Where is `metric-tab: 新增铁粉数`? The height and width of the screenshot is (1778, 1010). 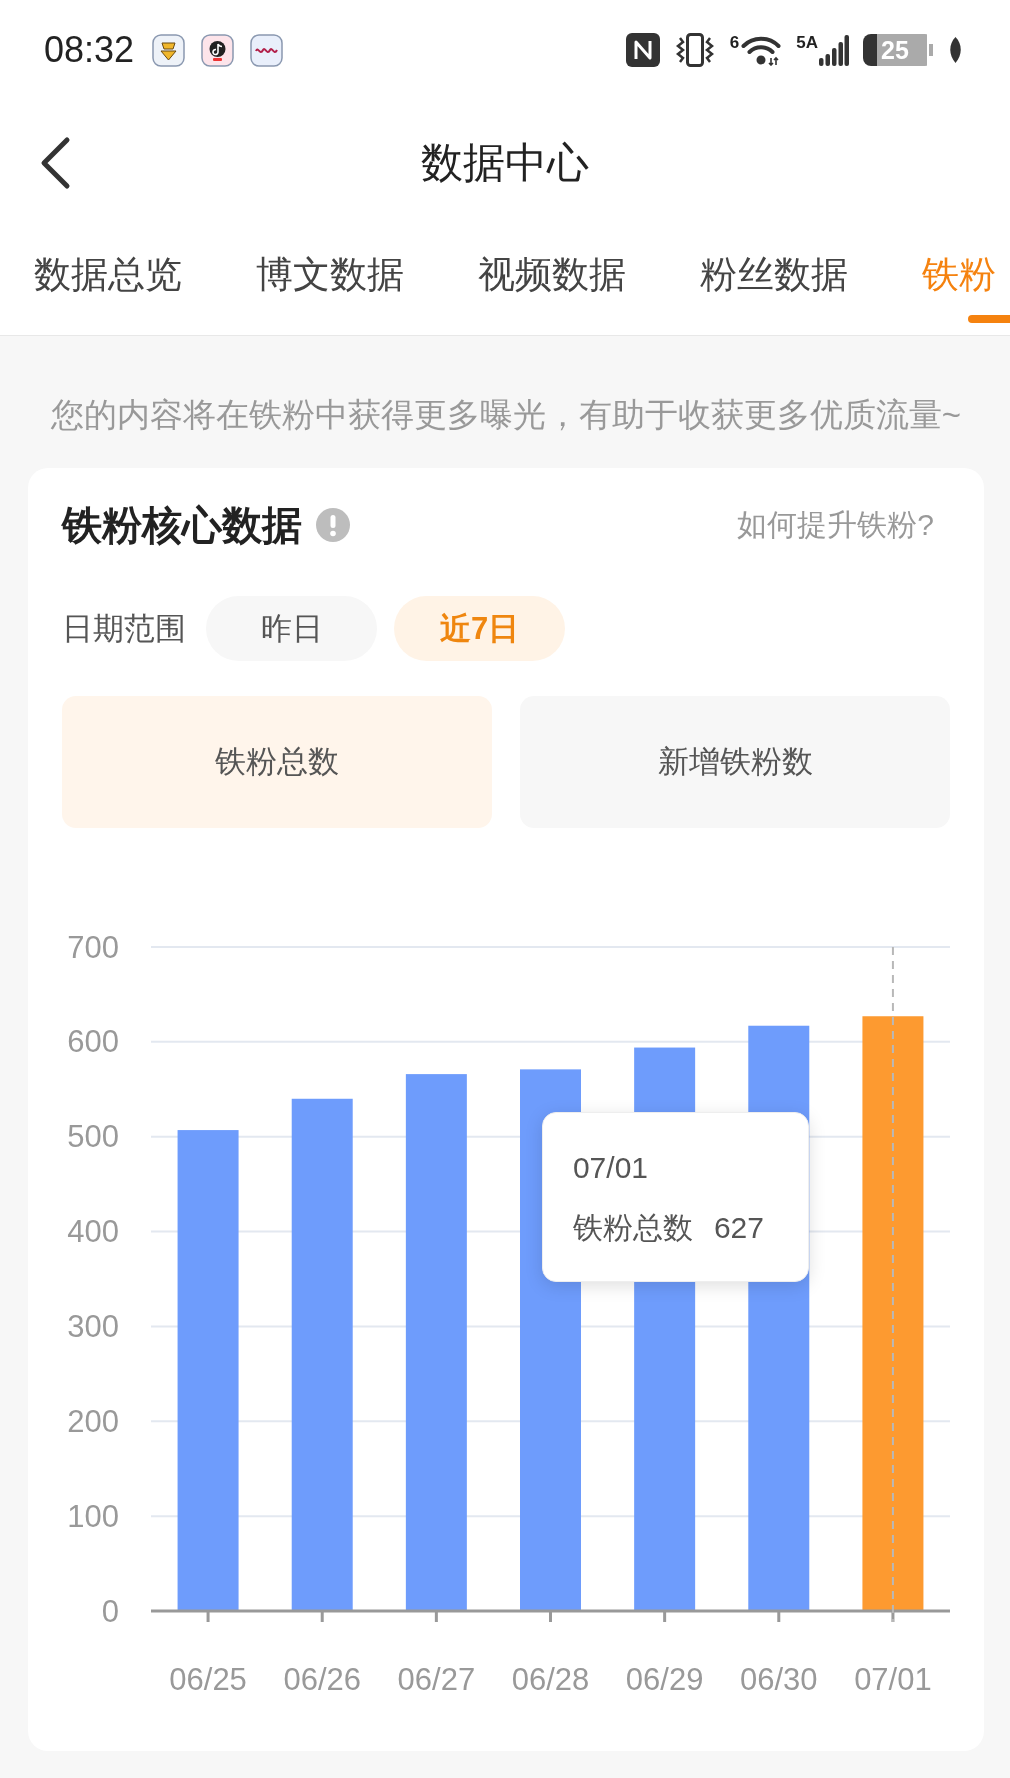
metric-tab: 新增铁粉数 is located at coordinates (735, 762).